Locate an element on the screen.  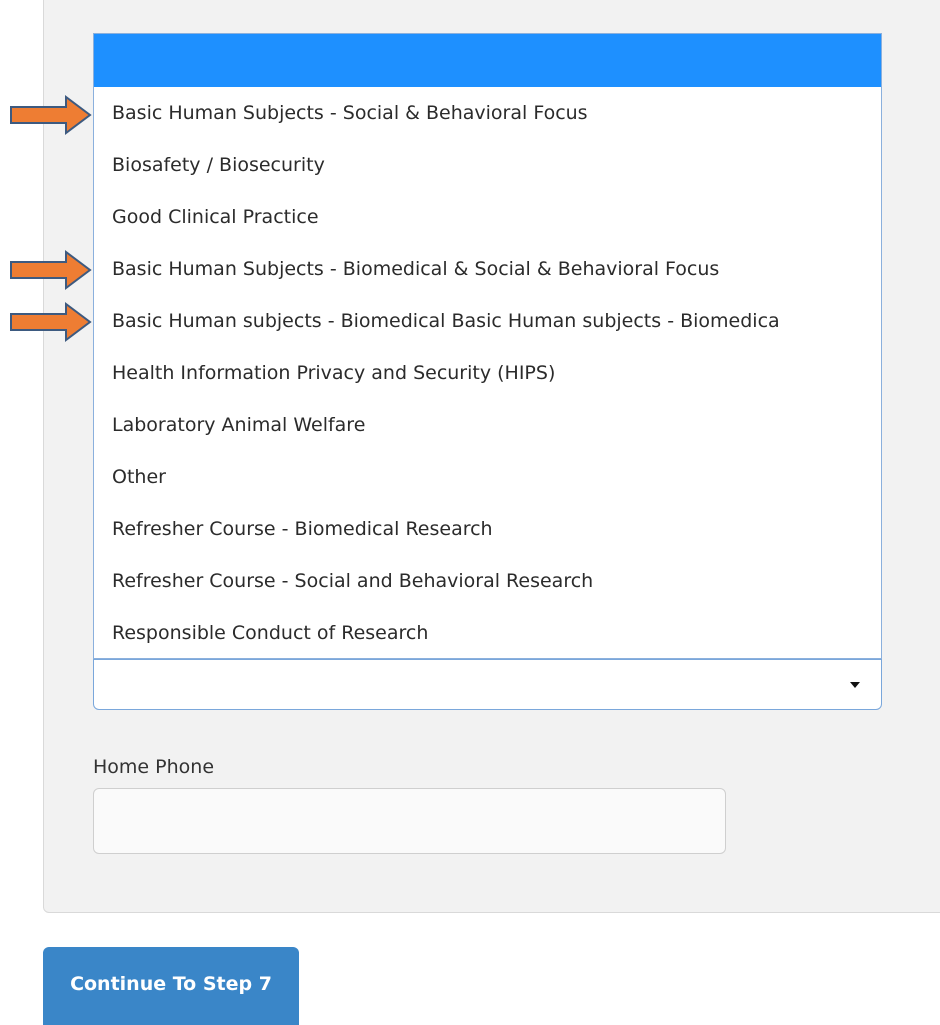
dropdown-option-blank is located at coordinates (487, 60).